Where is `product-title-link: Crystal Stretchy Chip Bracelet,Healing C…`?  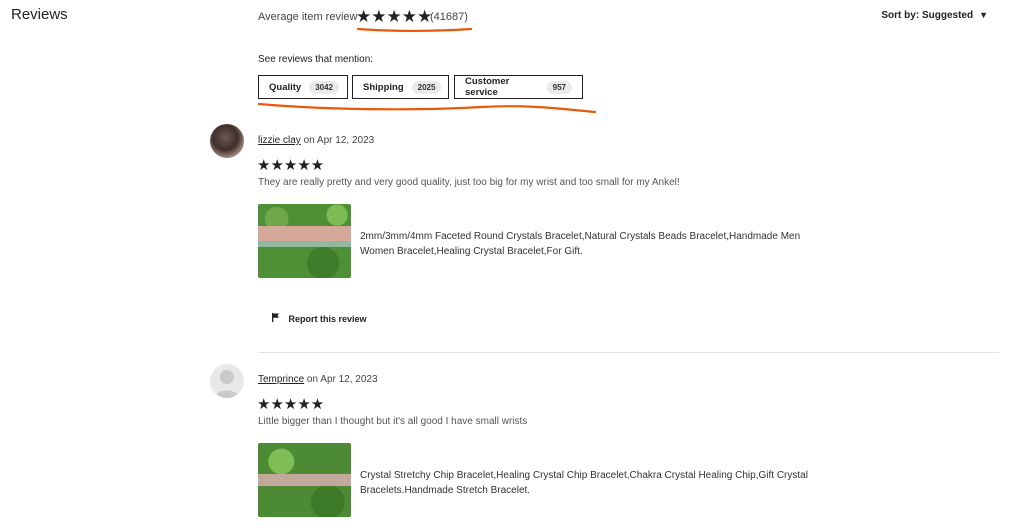 product-title-link: Crystal Stretchy Chip Bracelet,Healing C… is located at coordinates (585, 483).